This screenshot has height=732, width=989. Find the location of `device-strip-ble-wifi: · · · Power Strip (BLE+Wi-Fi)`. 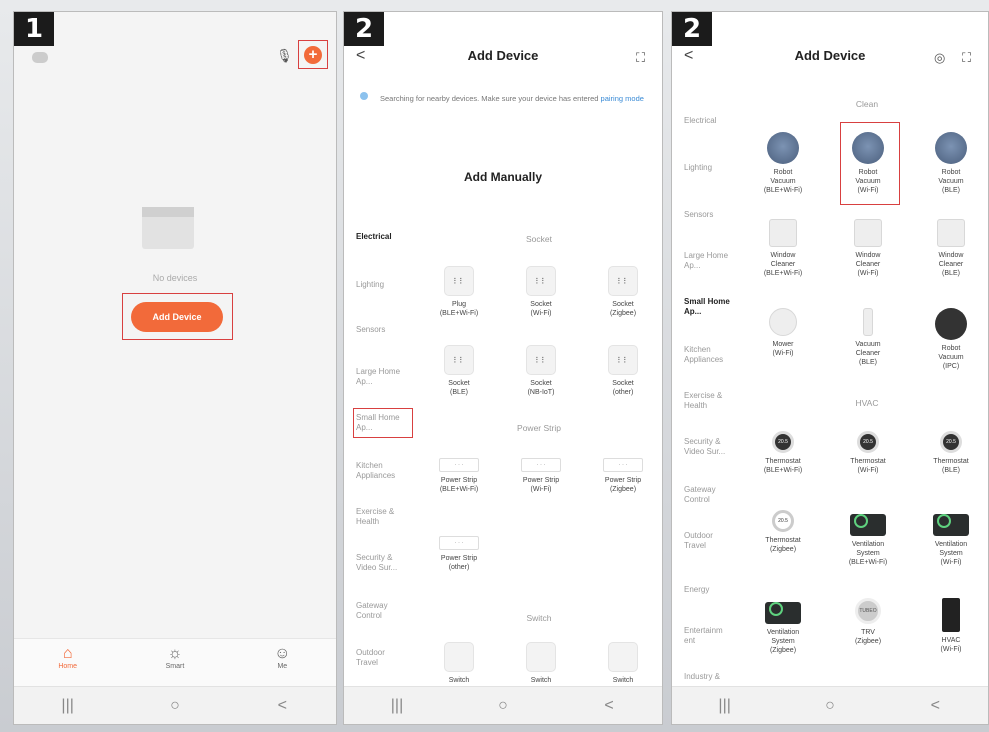

device-strip-ble-wifi: · · · Power Strip (BLE+Wi-Fi) is located at coordinates (459, 473).